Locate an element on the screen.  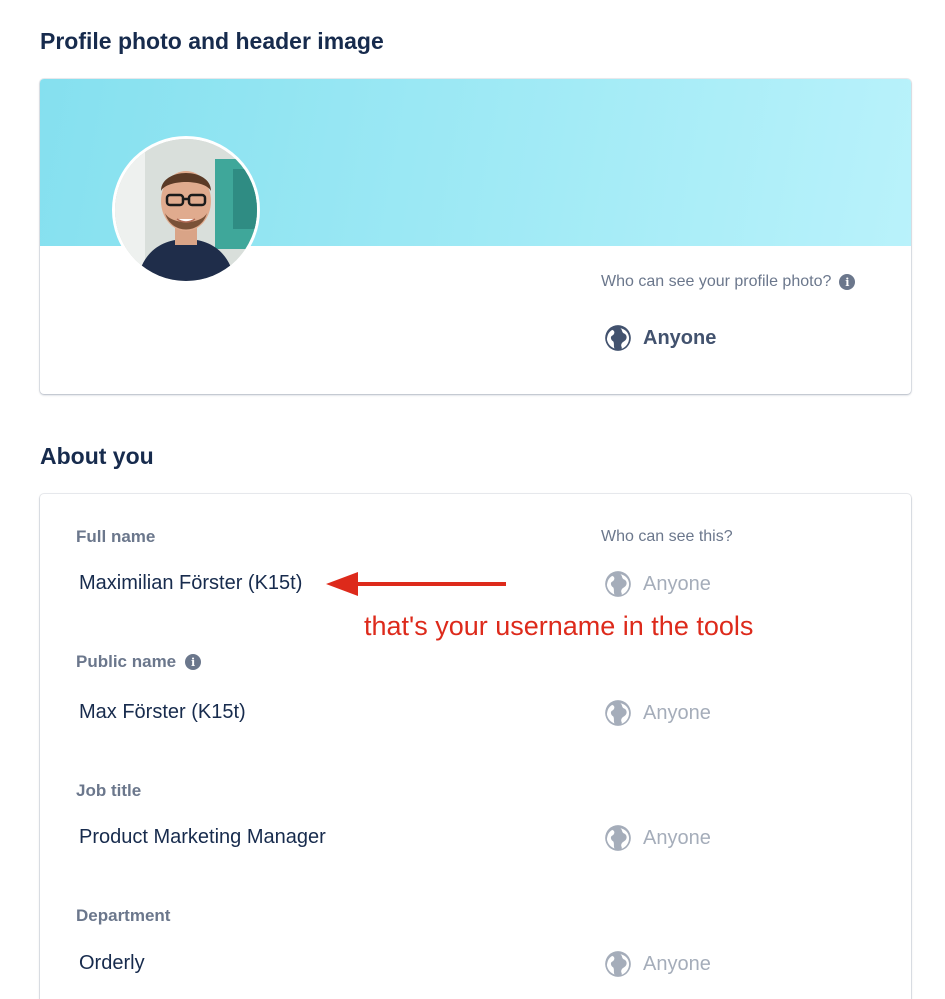
department-visibility: Anyone is located at coordinates (657, 964).